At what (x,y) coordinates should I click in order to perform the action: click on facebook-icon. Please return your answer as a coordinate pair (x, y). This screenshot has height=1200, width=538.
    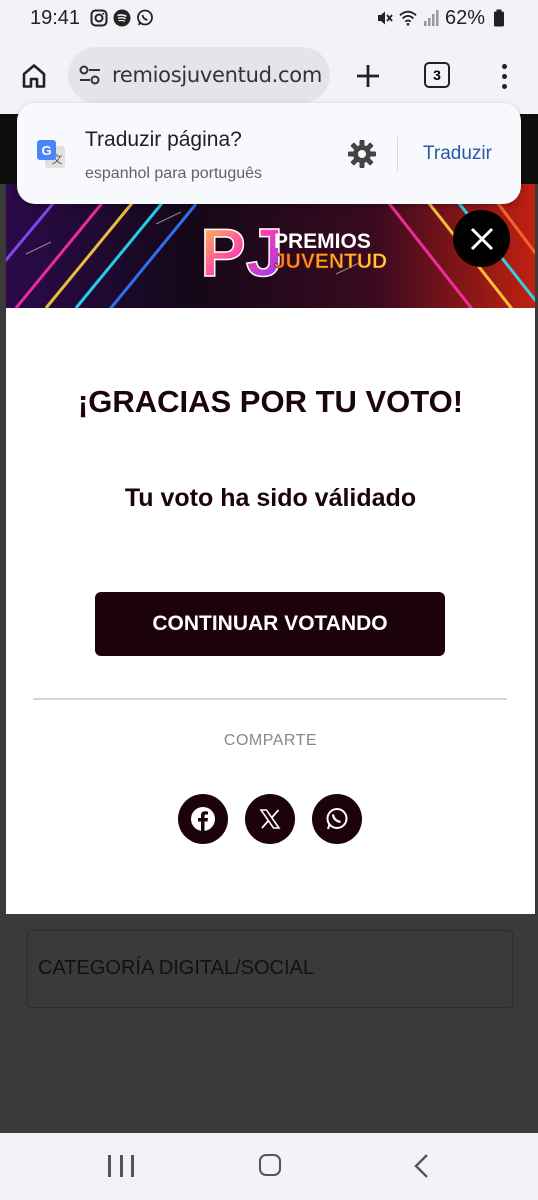
    Looking at the image, I should click on (203, 819).